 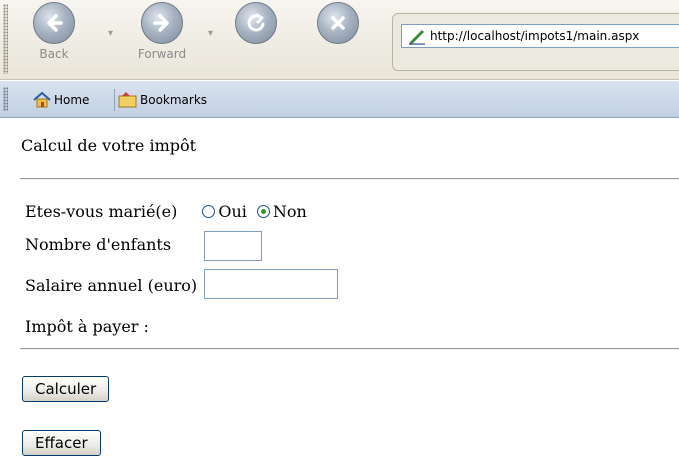 I want to click on radio-oui, so click(x=209, y=211).